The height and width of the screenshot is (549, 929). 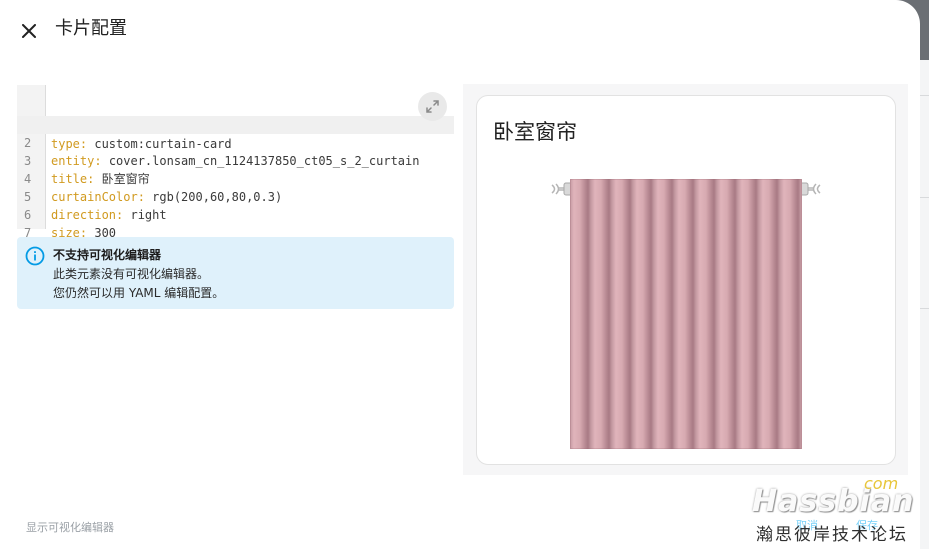 I want to click on code-line: 3 title: 卧室窗帘, so click(x=235, y=160).